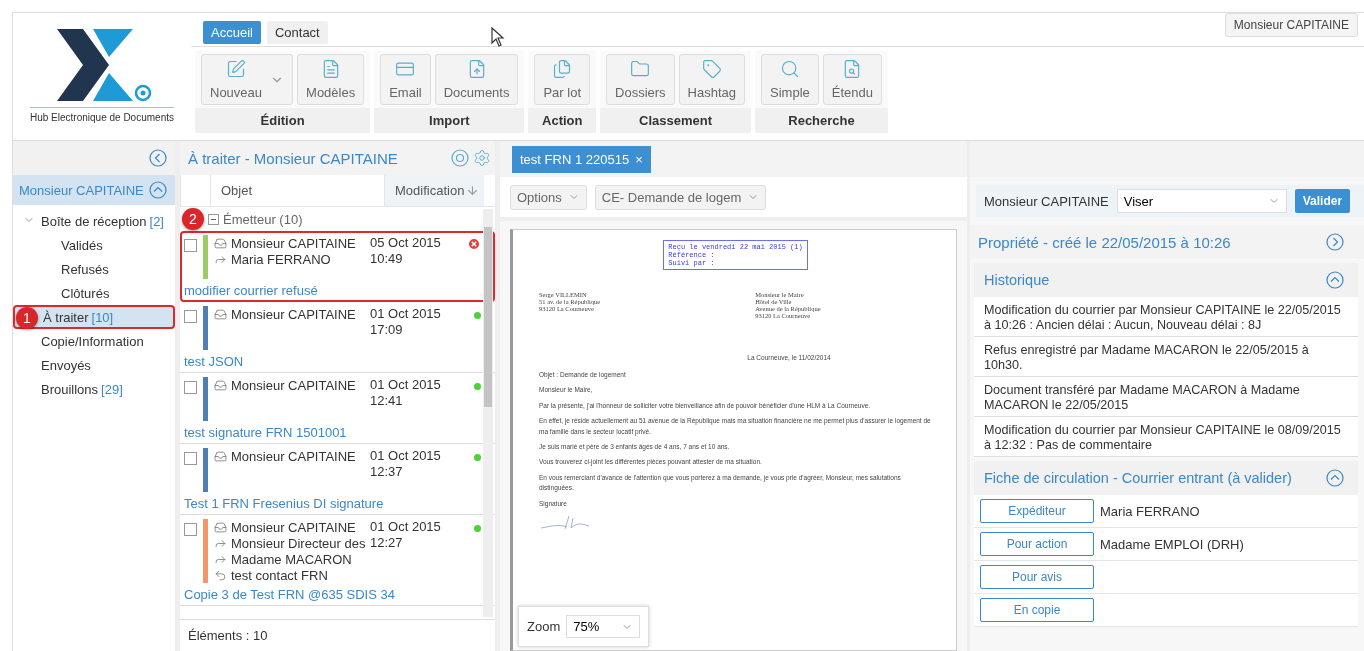  What do you see at coordinates (94, 365) in the screenshot?
I see `folder-item: Envoyés` at bounding box center [94, 365].